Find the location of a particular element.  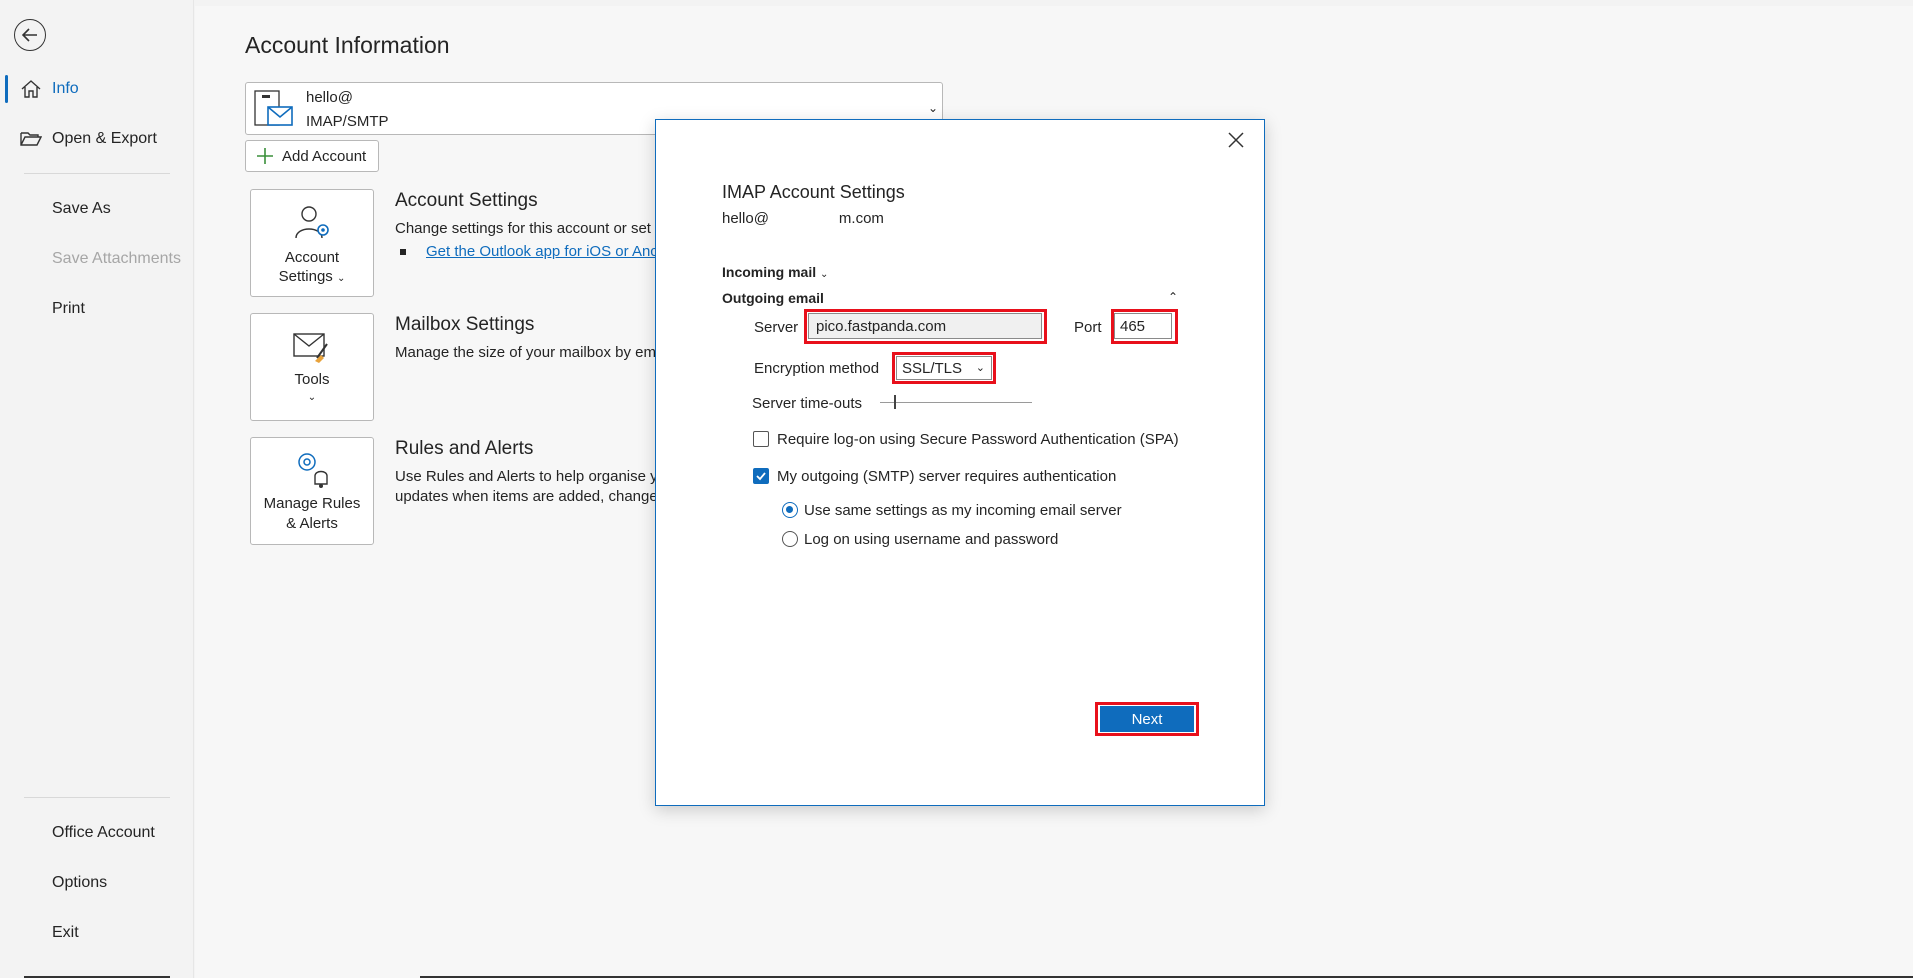

add-account-button: Add Account is located at coordinates (312, 156).